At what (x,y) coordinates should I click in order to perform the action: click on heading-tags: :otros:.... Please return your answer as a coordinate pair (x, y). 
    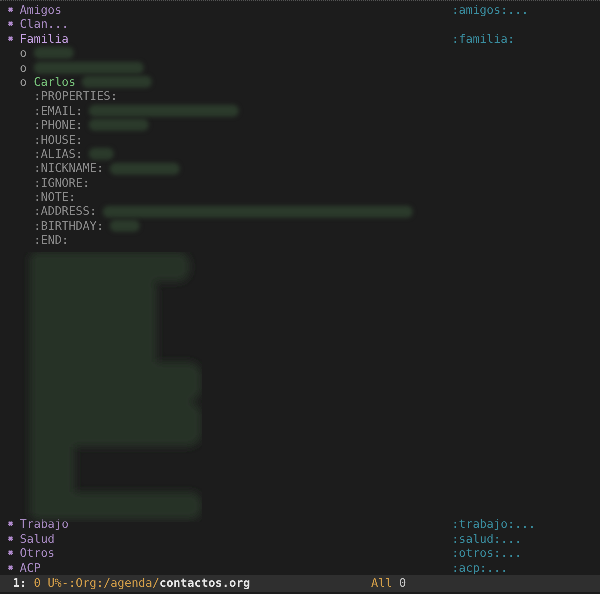
    Looking at the image, I should click on (526, 553).